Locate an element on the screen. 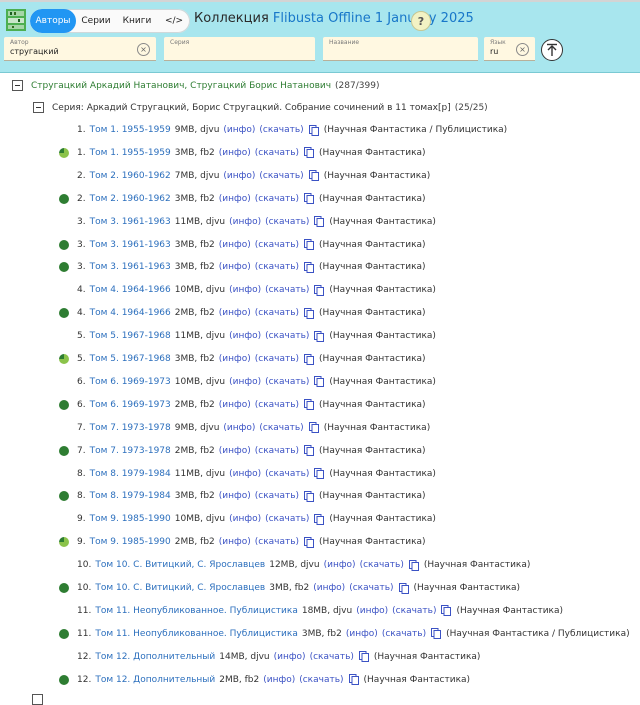 This screenshot has height=705, width=640. collapse-author-icon is located at coordinates (17, 85).